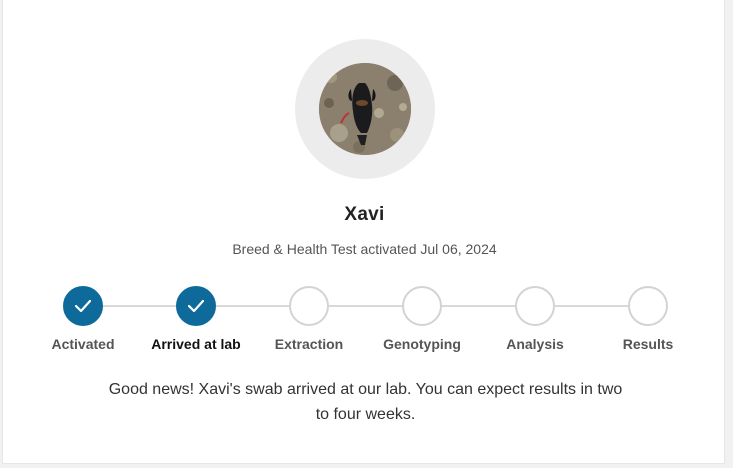 The height and width of the screenshot is (468, 733). I want to click on step-label: Analysis, so click(535, 344).